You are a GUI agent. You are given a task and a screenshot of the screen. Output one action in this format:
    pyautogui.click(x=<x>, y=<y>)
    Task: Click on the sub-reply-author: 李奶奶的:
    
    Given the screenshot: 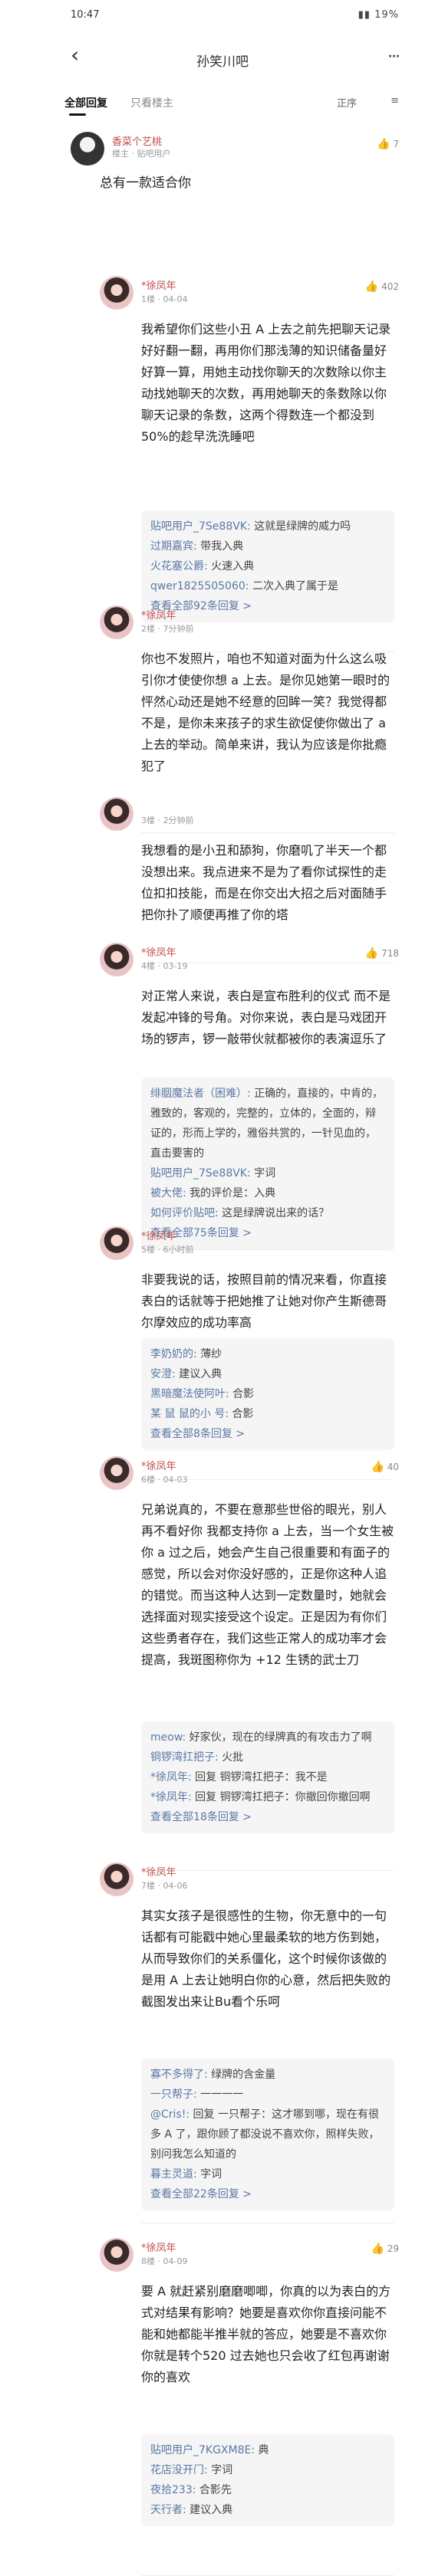 What is the action you would take?
    pyautogui.click(x=174, y=1354)
    